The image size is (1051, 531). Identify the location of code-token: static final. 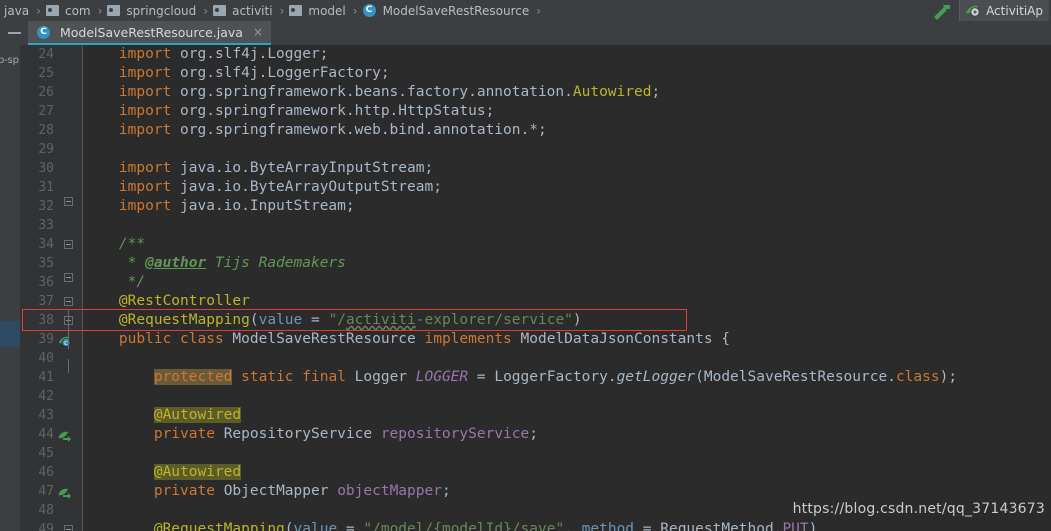
(298, 377).